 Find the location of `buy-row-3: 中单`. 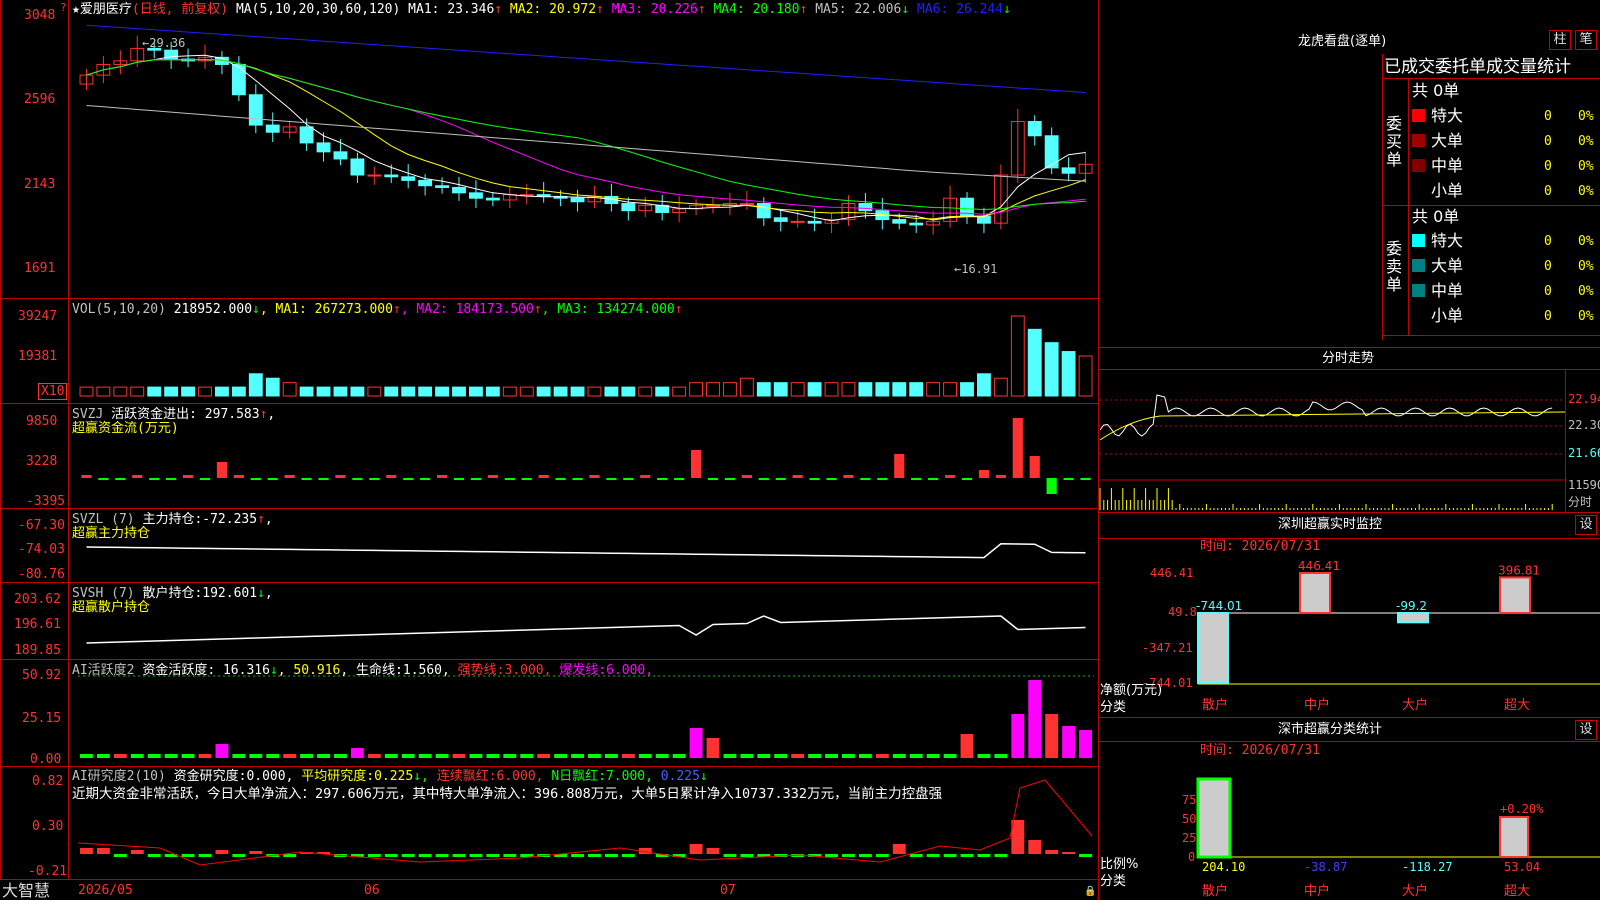

buy-row-3: 中单 is located at coordinates (1437, 166).